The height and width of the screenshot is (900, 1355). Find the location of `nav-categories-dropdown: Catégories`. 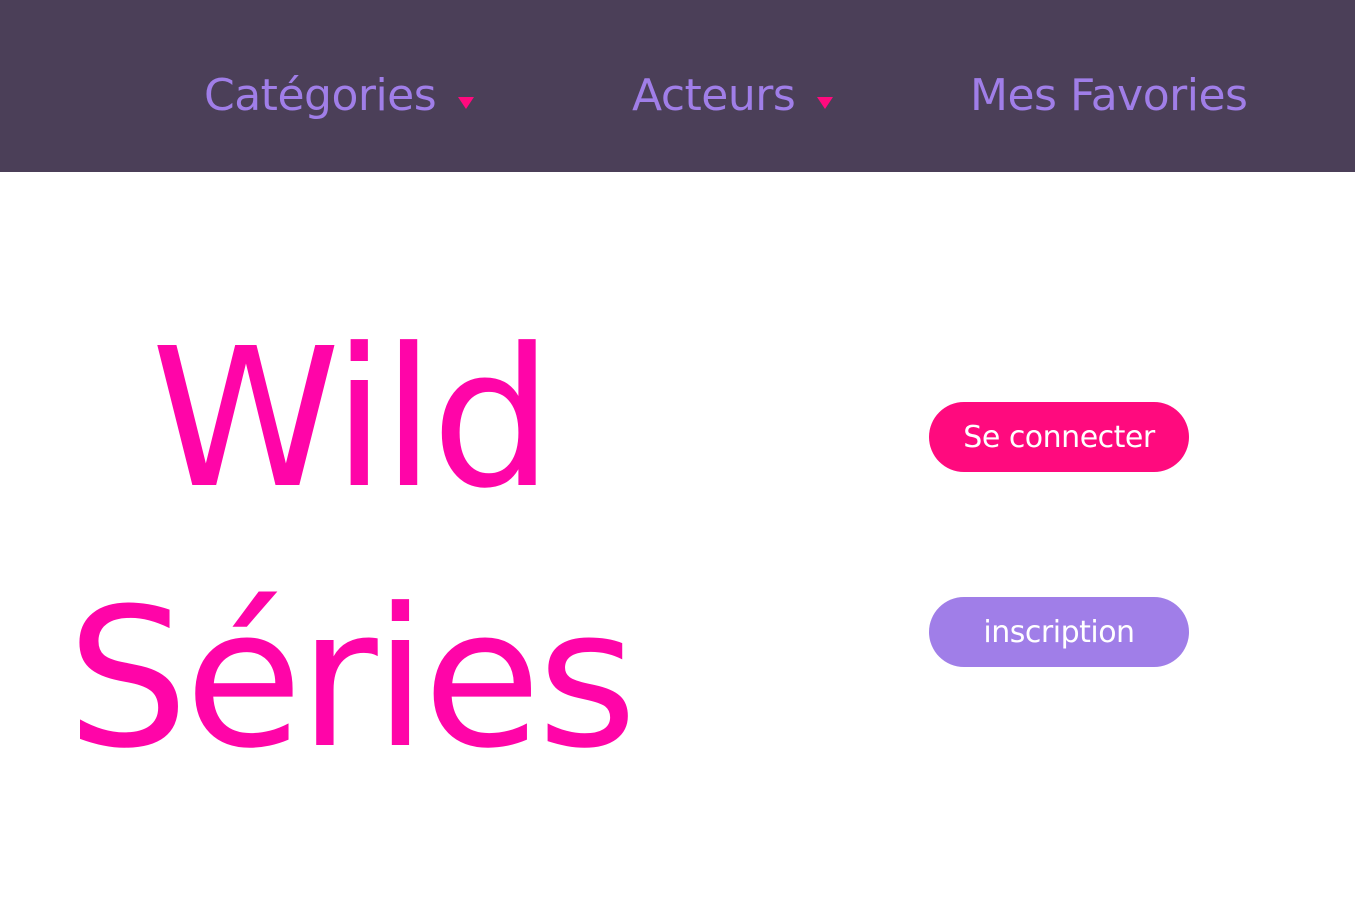

nav-categories-dropdown: Catégories is located at coordinates (339, 96).